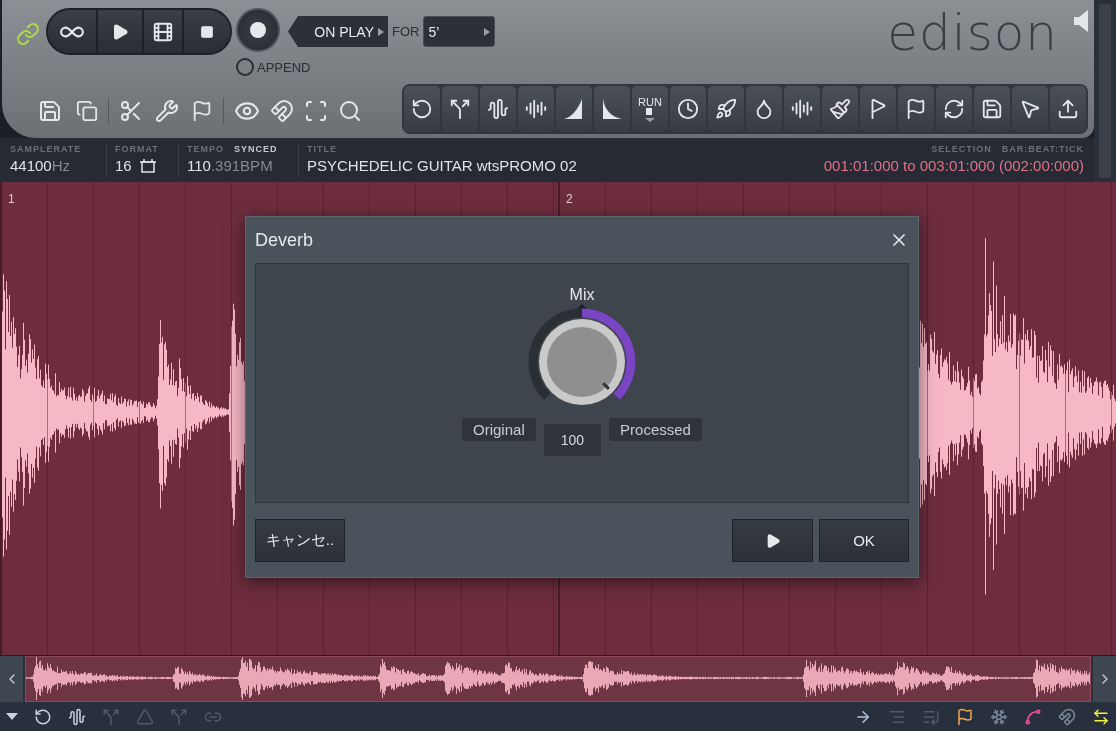 The width and height of the screenshot is (1116, 731). What do you see at coordinates (46, 149) in the screenshot?
I see `samplerate-label: SAMPLERATE` at bounding box center [46, 149].